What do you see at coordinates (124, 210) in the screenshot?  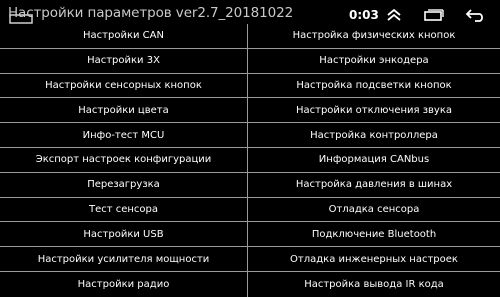 I see `setting-sensor-test: Тест сенсора` at bounding box center [124, 210].